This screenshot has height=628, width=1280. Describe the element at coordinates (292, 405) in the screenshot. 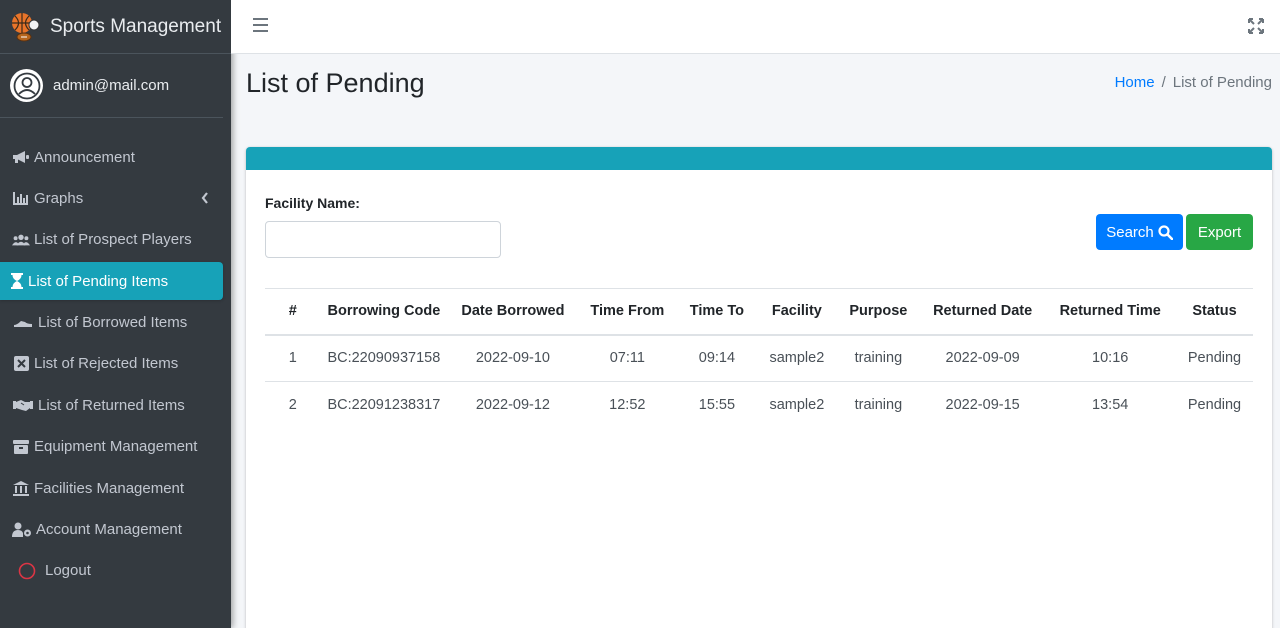

I see `table-cell: 2` at that location.